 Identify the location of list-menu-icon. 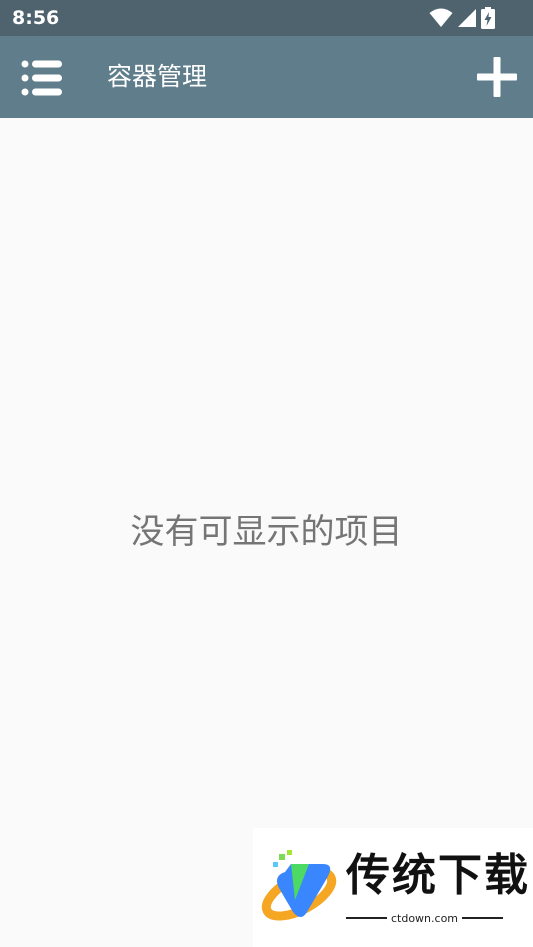
(41, 78).